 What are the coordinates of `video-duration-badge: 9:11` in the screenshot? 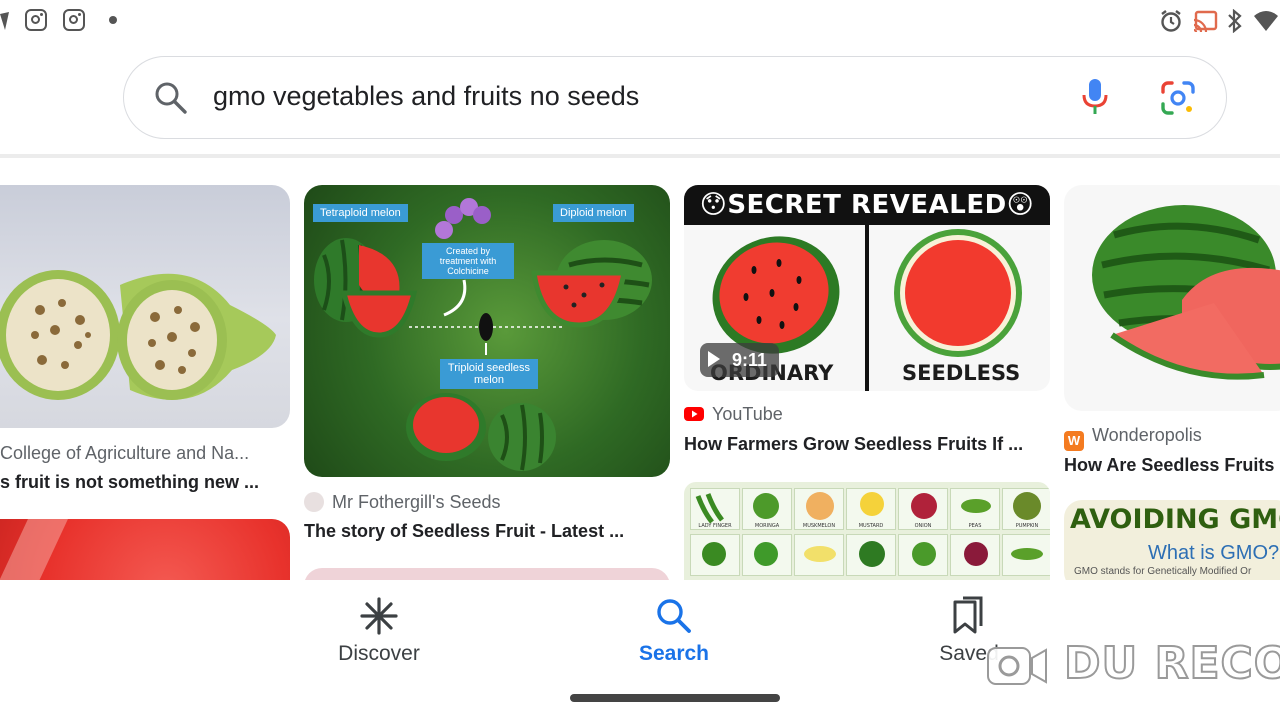 It's located at (740, 360).